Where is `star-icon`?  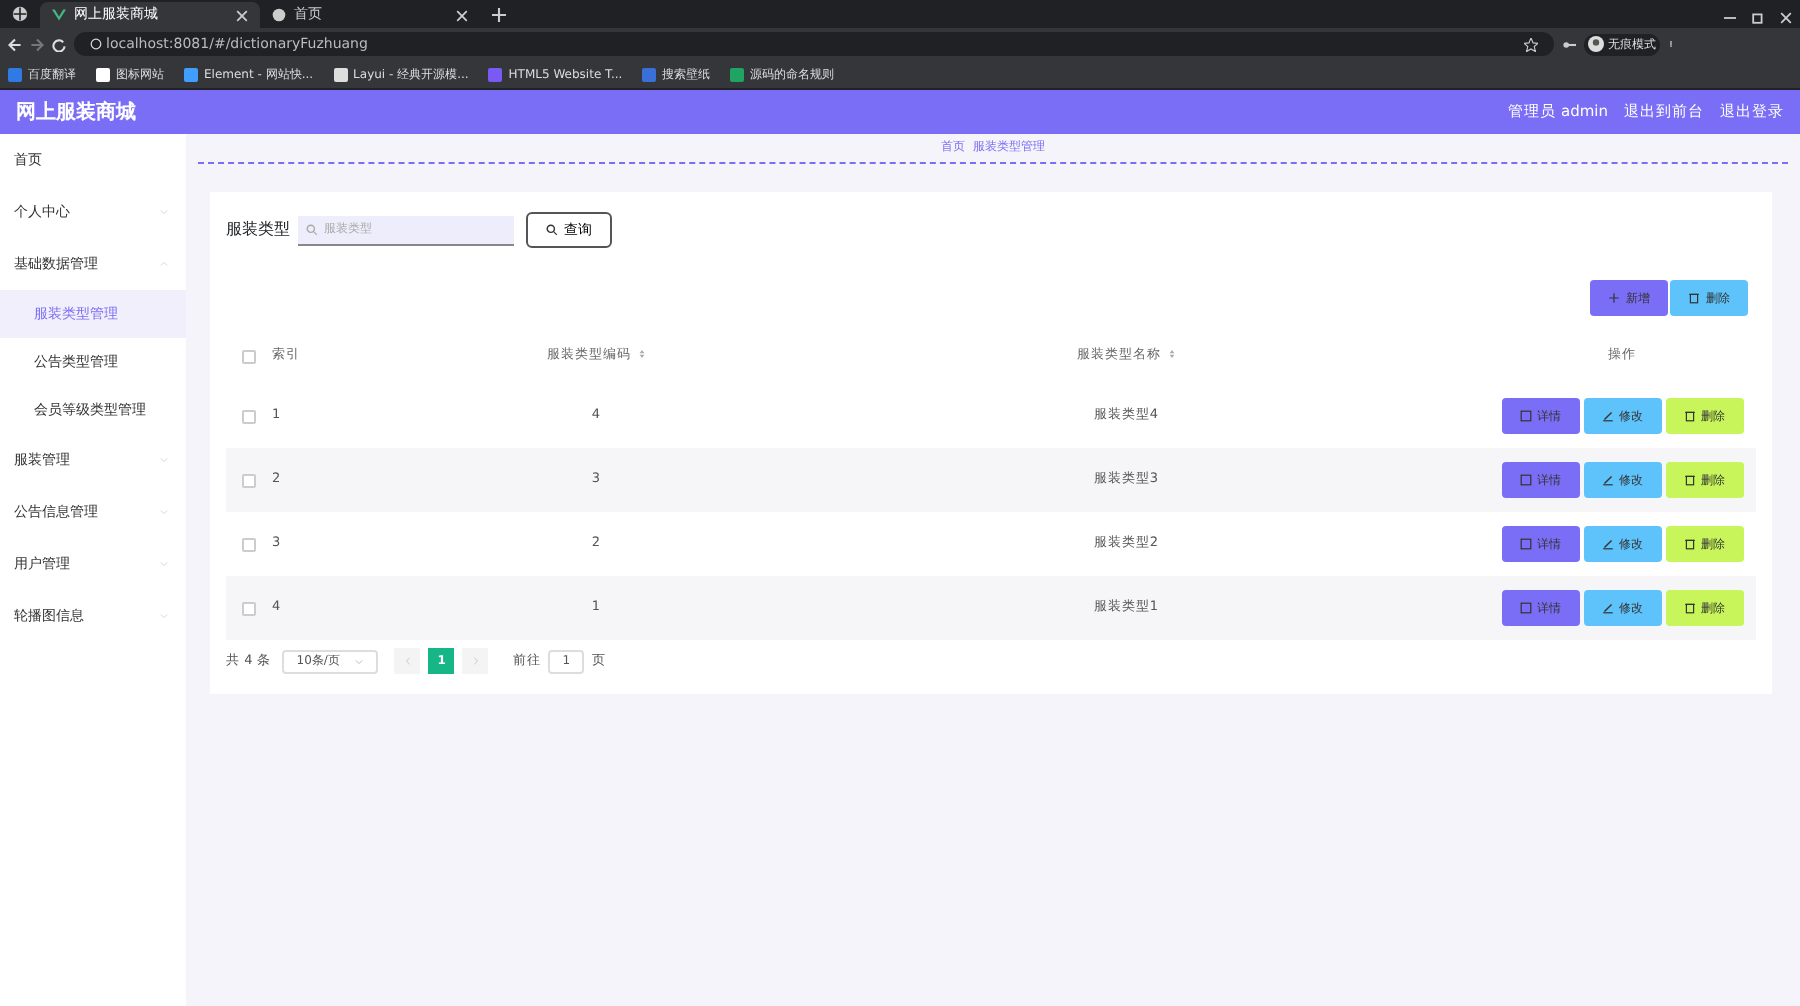
star-icon is located at coordinates (1531, 44).